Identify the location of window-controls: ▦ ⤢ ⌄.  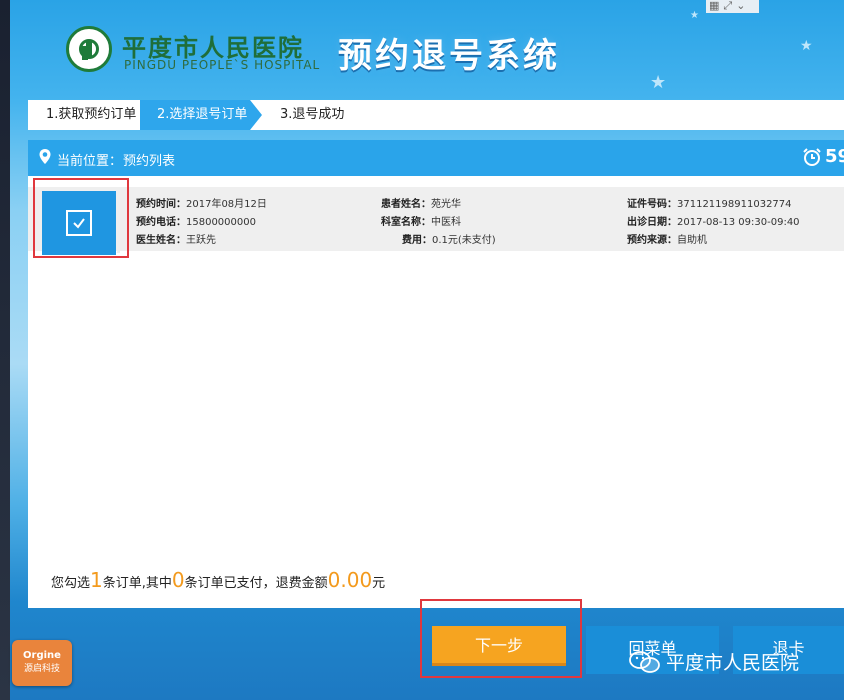
(732, 6).